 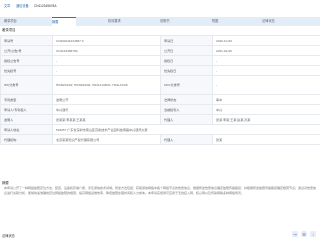 What do you see at coordinates (106, 70) in the screenshot?
I see `priority-number: -` at bounding box center [106, 70].